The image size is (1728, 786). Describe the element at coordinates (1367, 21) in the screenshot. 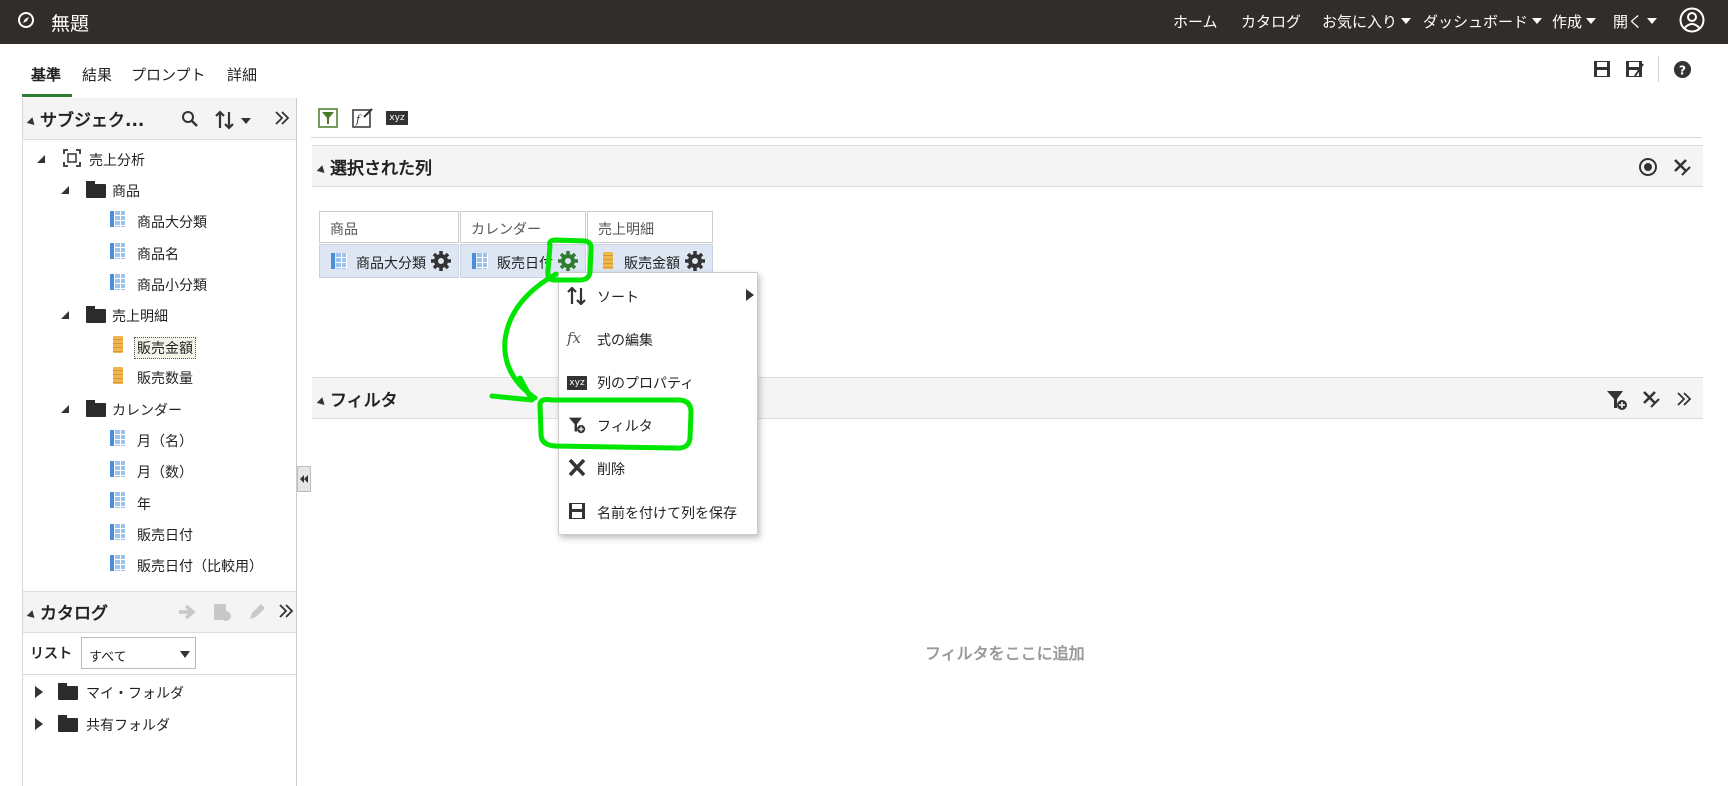

I see `nav-favorites: お気に入り` at that location.